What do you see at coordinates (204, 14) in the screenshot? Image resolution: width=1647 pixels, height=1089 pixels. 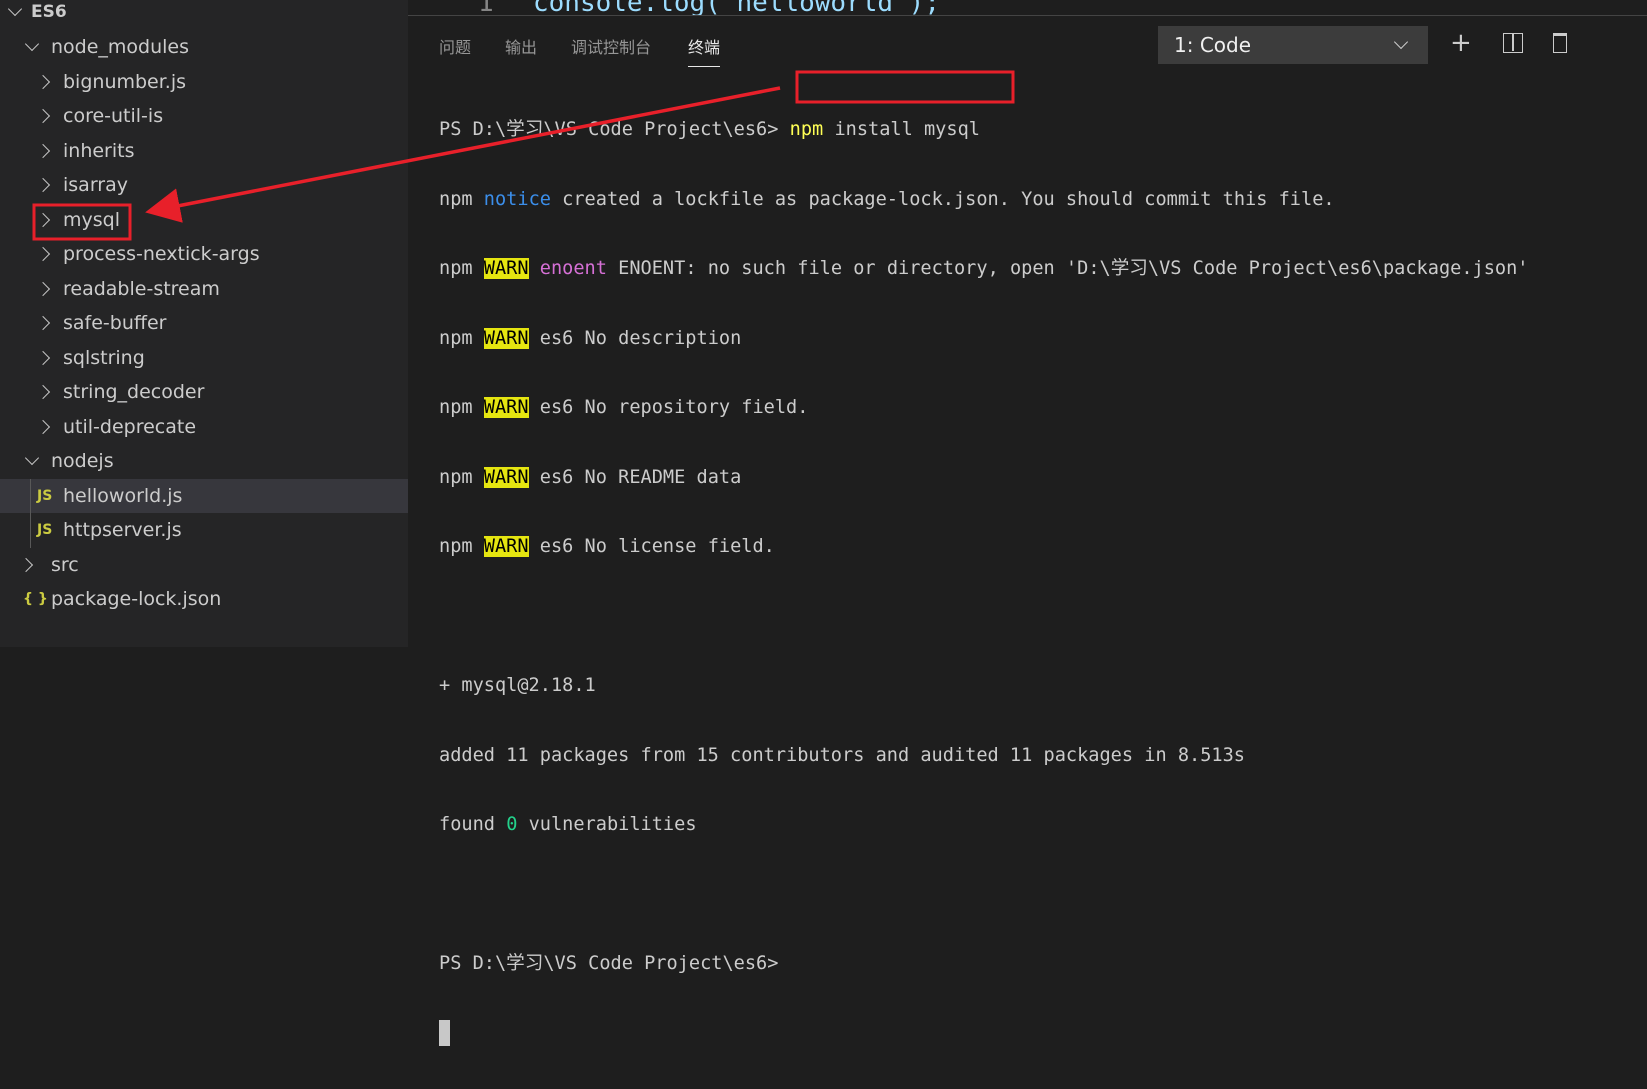 I see `explorer-root: ES6` at bounding box center [204, 14].